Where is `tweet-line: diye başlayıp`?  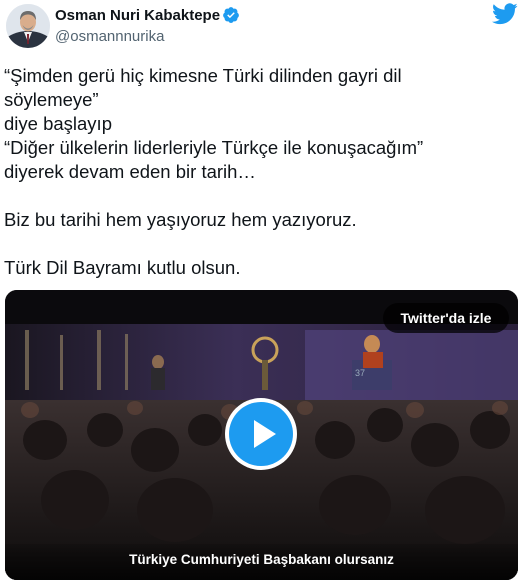
tweet-line: diye başlayıp is located at coordinates (58, 123).